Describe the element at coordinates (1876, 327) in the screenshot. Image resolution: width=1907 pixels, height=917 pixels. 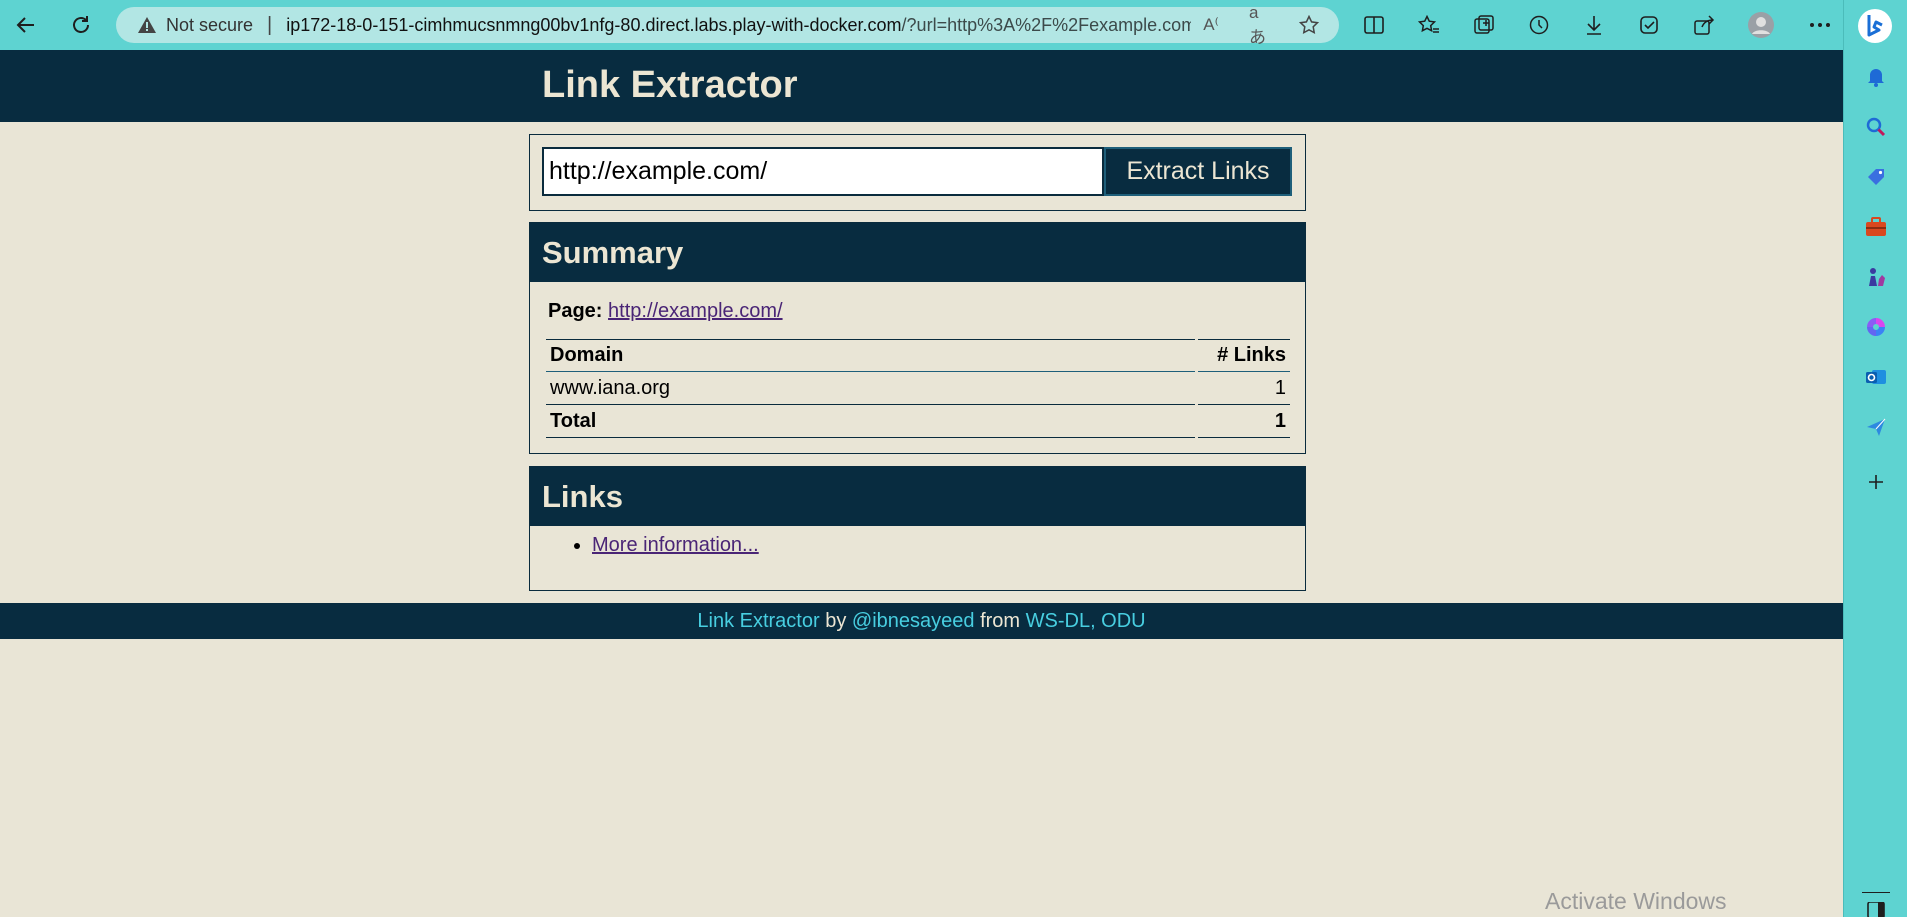
I see `microsoft-365-icon` at that location.